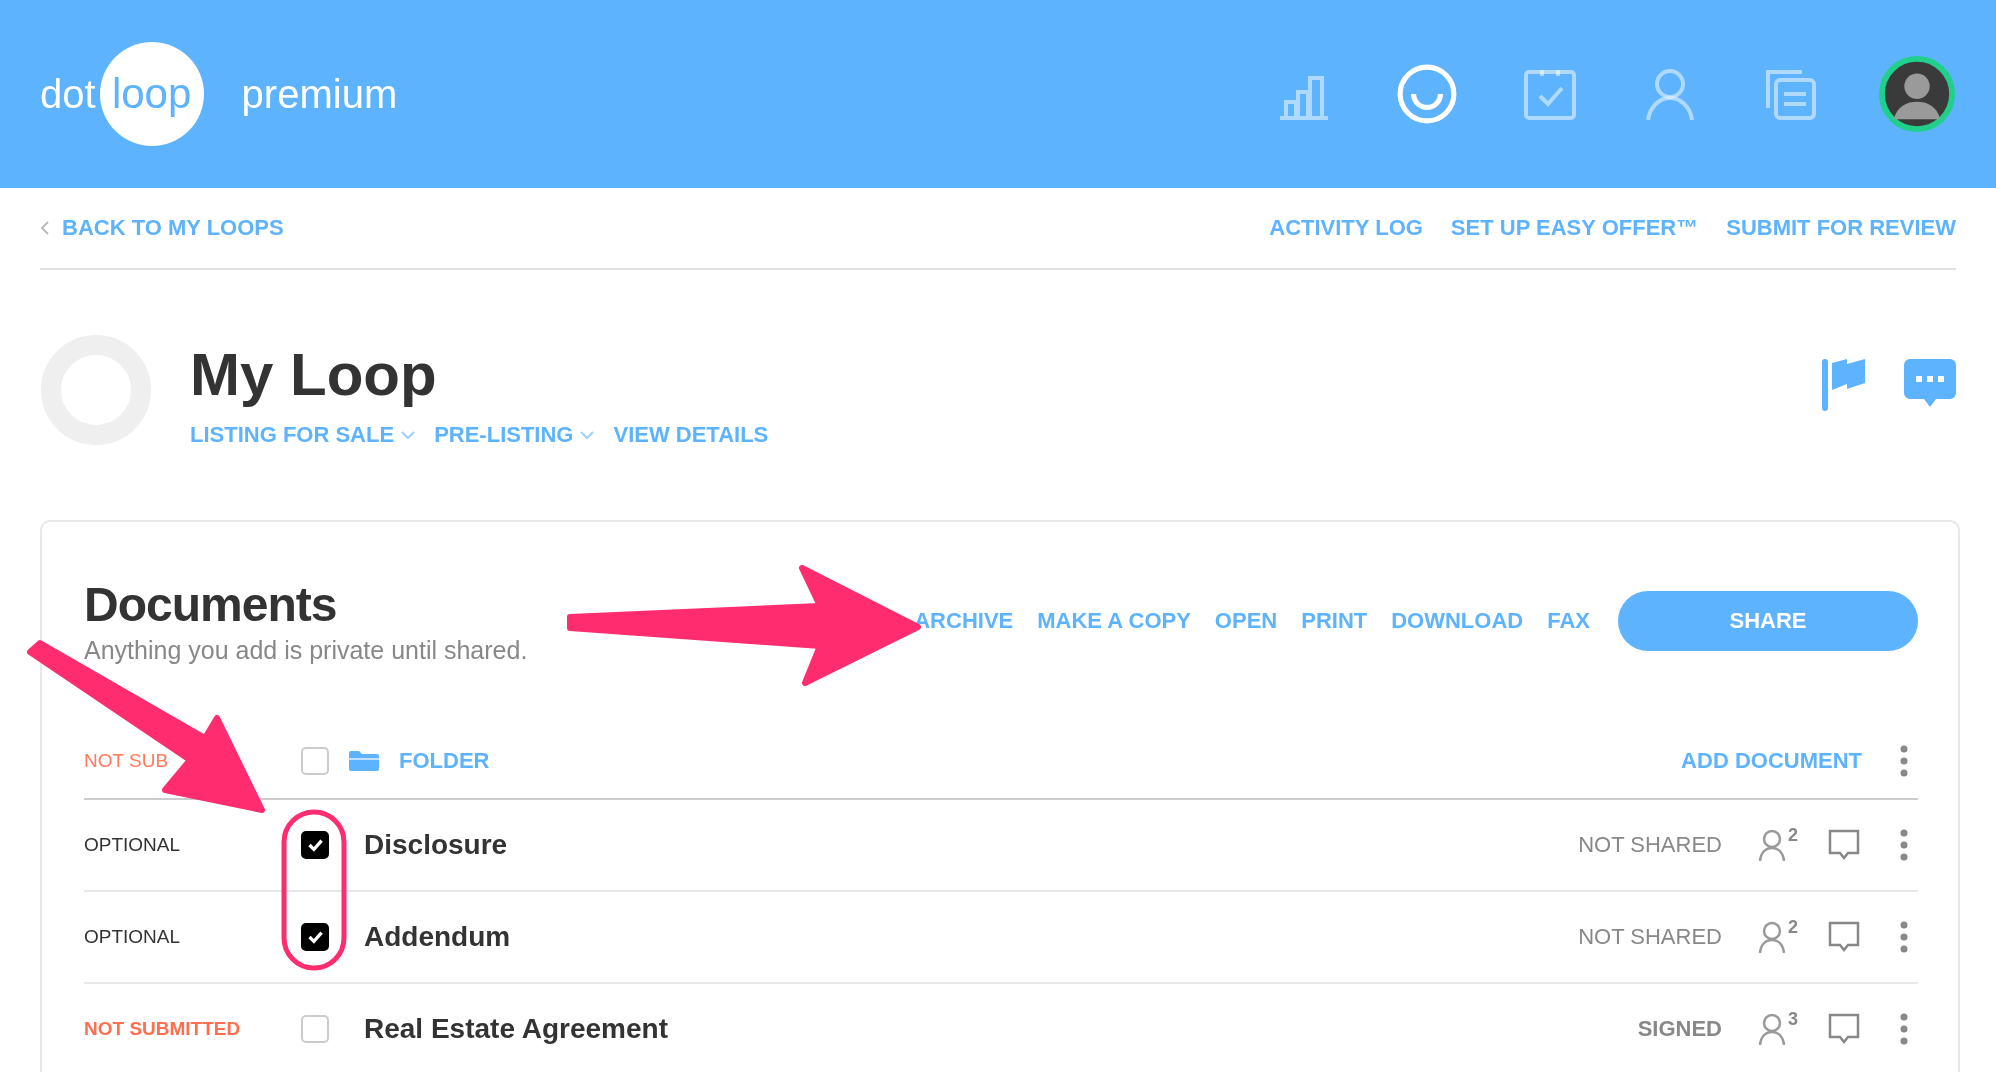 The image size is (1996, 1072). What do you see at coordinates (691, 435) in the screenshot?
I see `loop-link: VIEW DETAILS` at bounding box center [691, 435].